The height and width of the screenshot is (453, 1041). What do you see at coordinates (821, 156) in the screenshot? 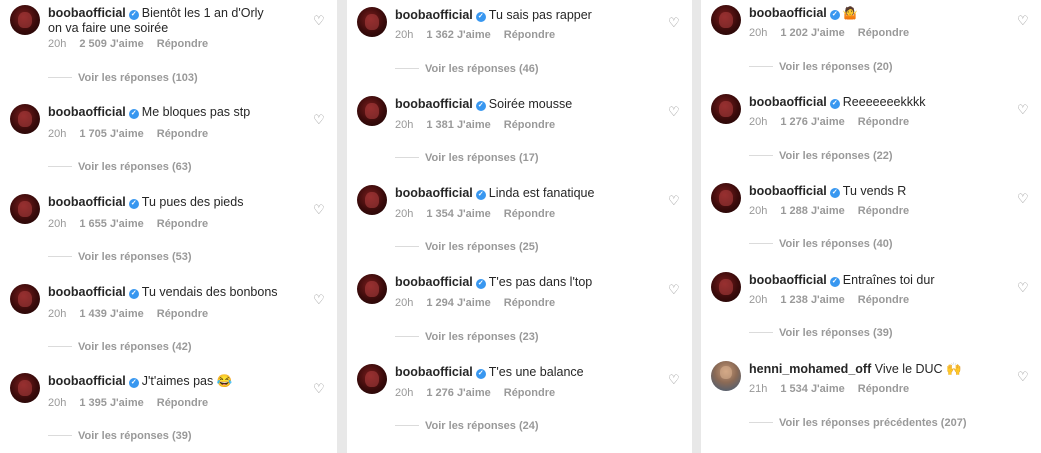
I see `view-replies-link: Voir les réponses (22)` at bounding box center [821, 156].